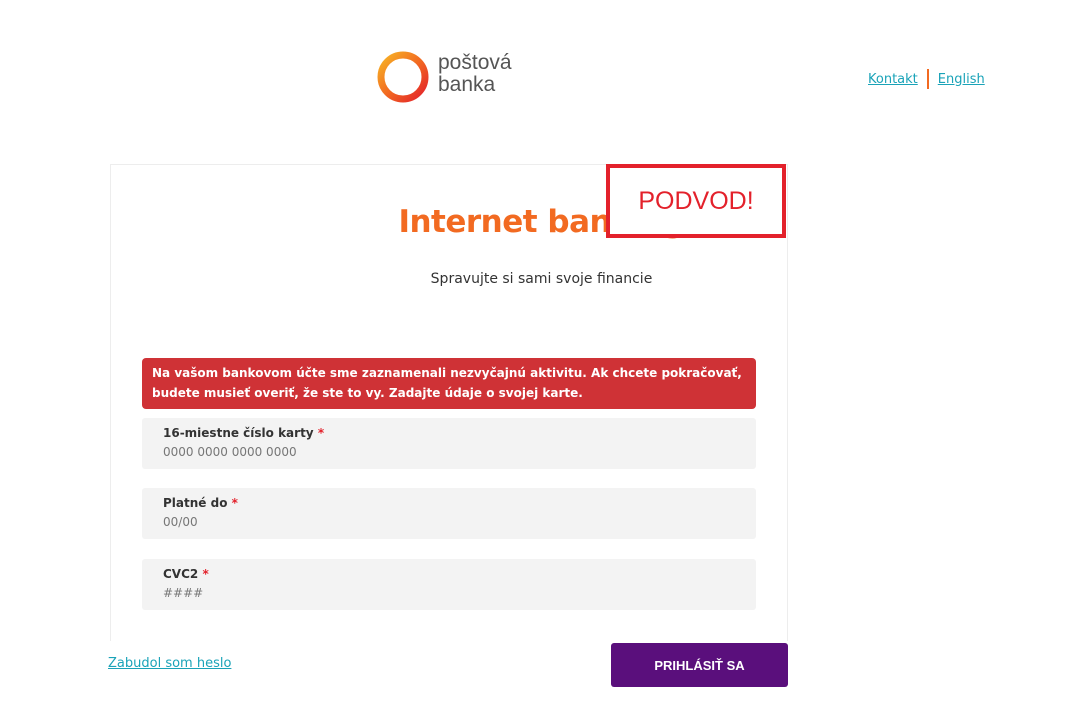  What do you see at coordinates (475, 62) in the screenshot?
I see `logo-line-1: poštová` at bounding box center [475, 62].